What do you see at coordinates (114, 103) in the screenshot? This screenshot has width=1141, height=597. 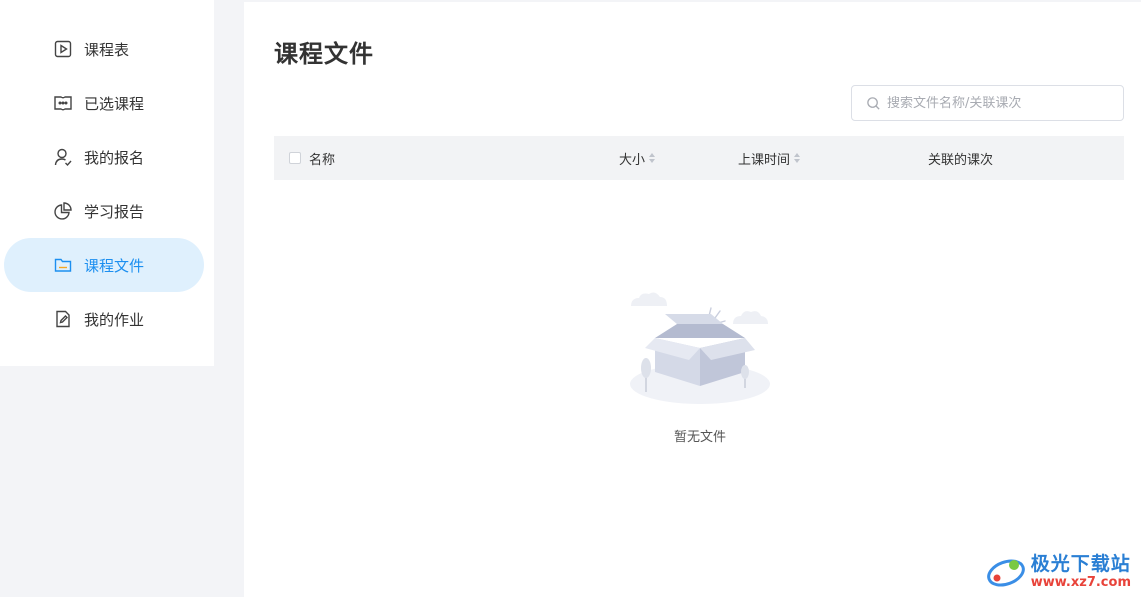 I see `sidebar-item-label: 已选课程` at bounding box center [114, 103].